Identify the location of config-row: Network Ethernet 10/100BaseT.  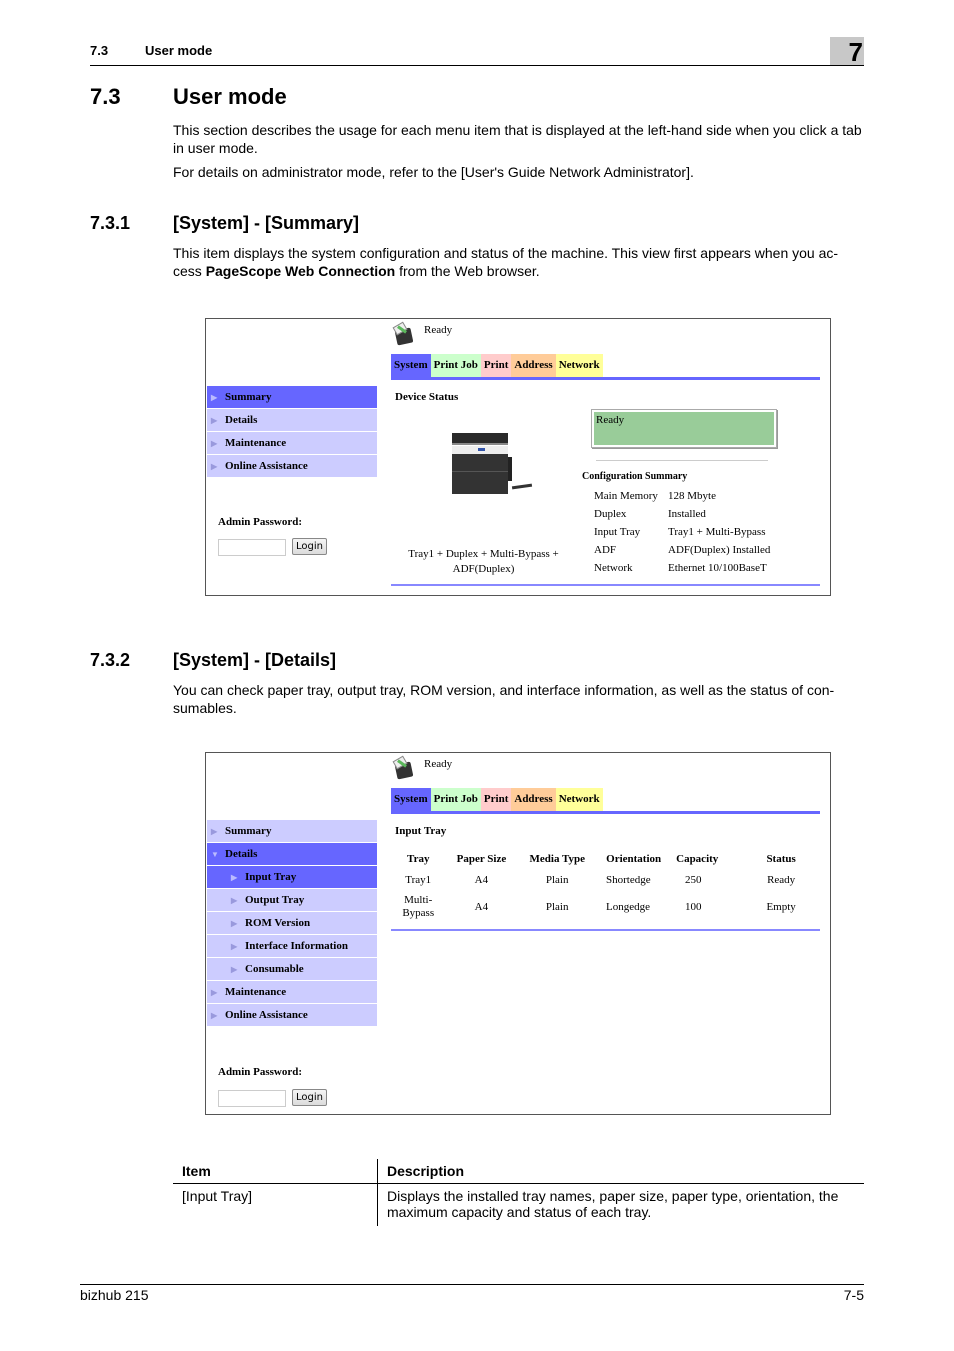
(682, 571).